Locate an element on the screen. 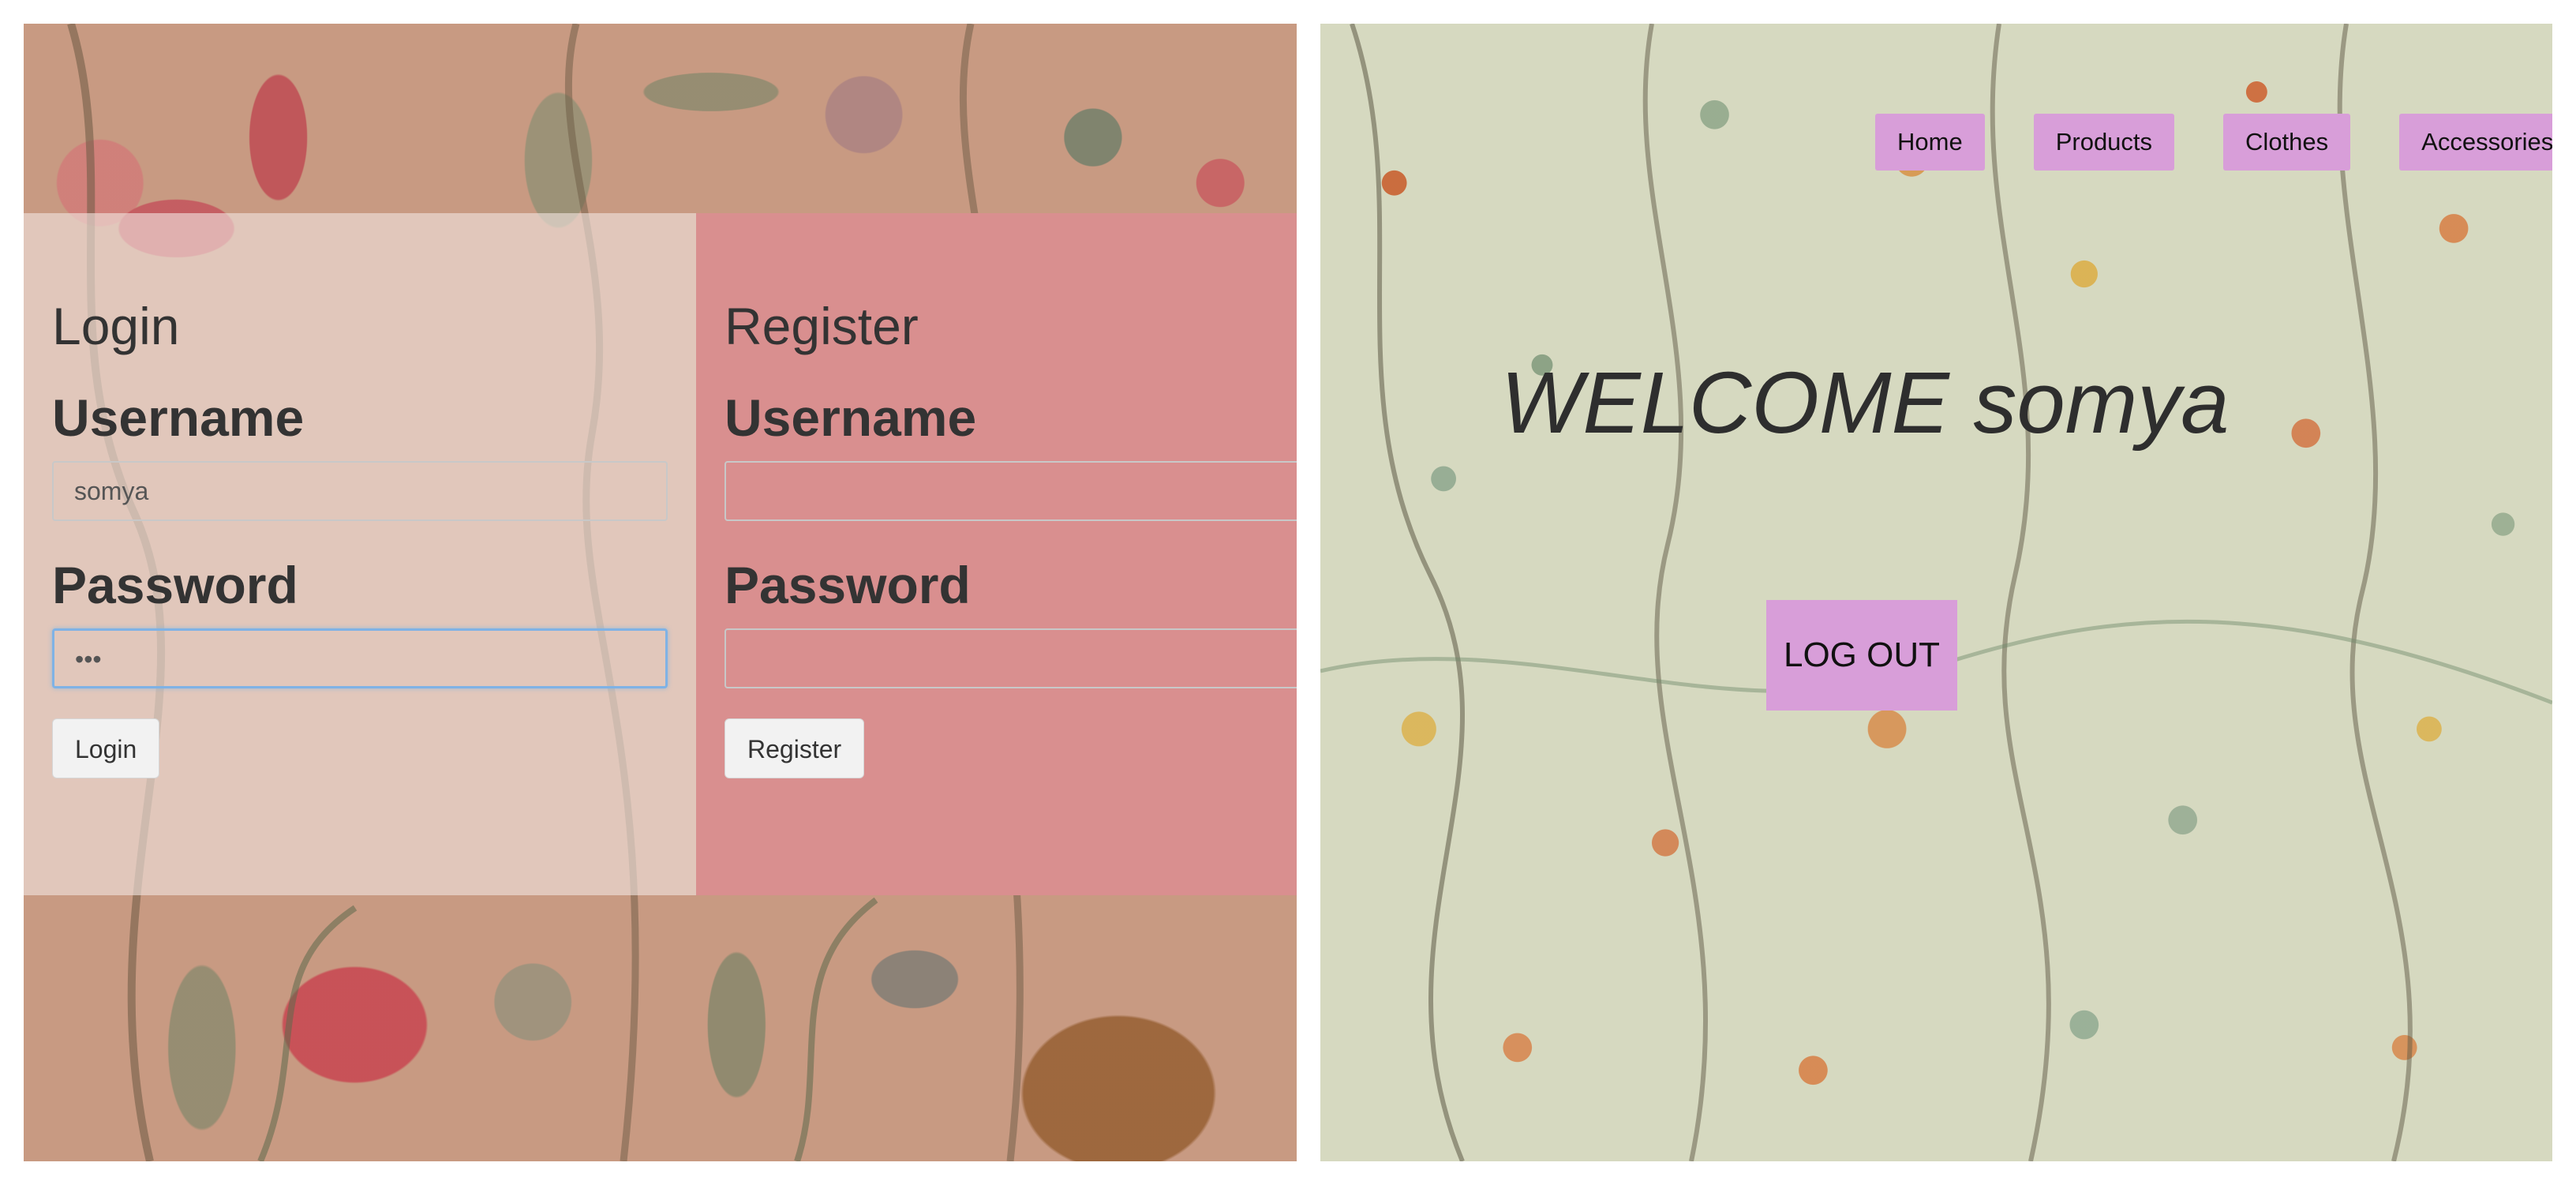 The width and height of the screenshot is (2576, 1185). login-password-input: ••• is located at coordinates (360, 658).